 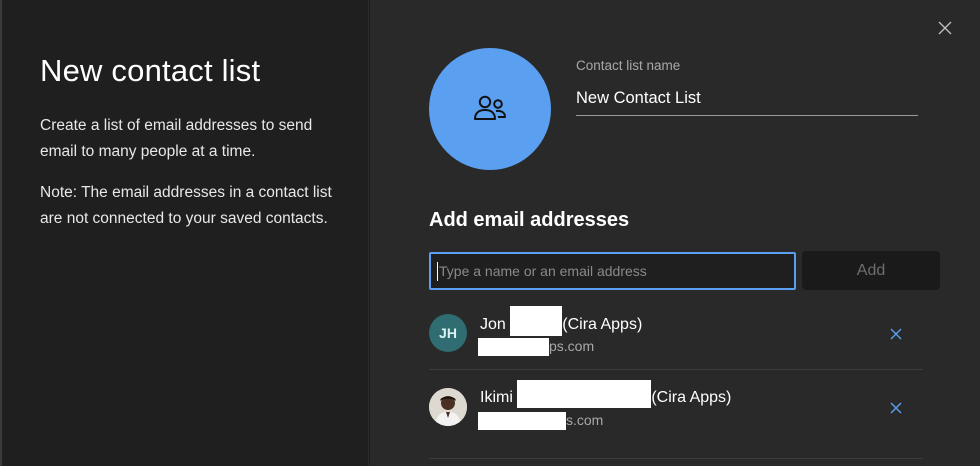 I want to click on contact-row: Ikimi (Cira Apps) s.com, so click(x=676, y=407).